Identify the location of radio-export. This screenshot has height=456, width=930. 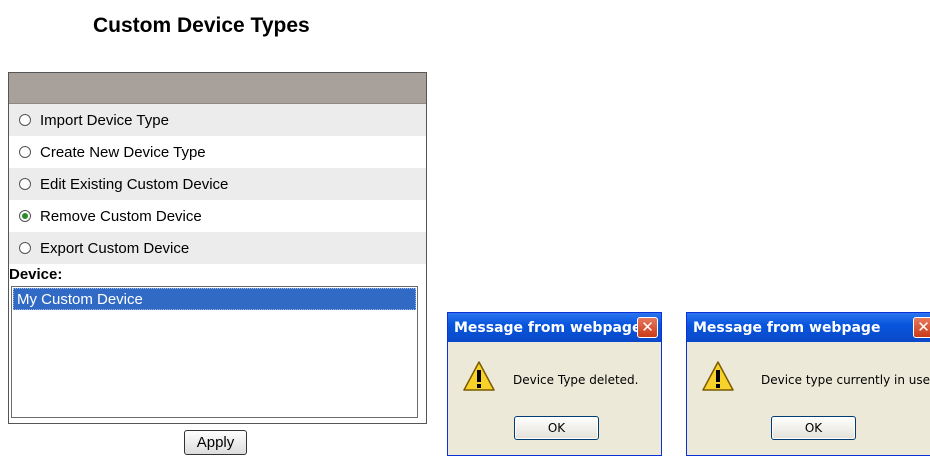
(25, 248).